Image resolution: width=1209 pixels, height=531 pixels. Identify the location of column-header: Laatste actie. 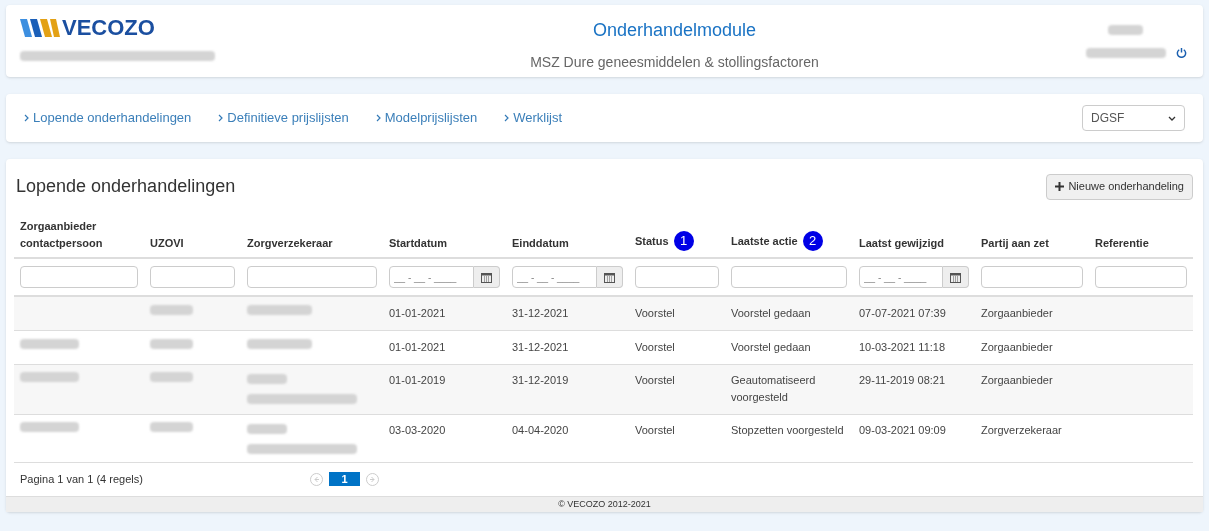
(764, 241).